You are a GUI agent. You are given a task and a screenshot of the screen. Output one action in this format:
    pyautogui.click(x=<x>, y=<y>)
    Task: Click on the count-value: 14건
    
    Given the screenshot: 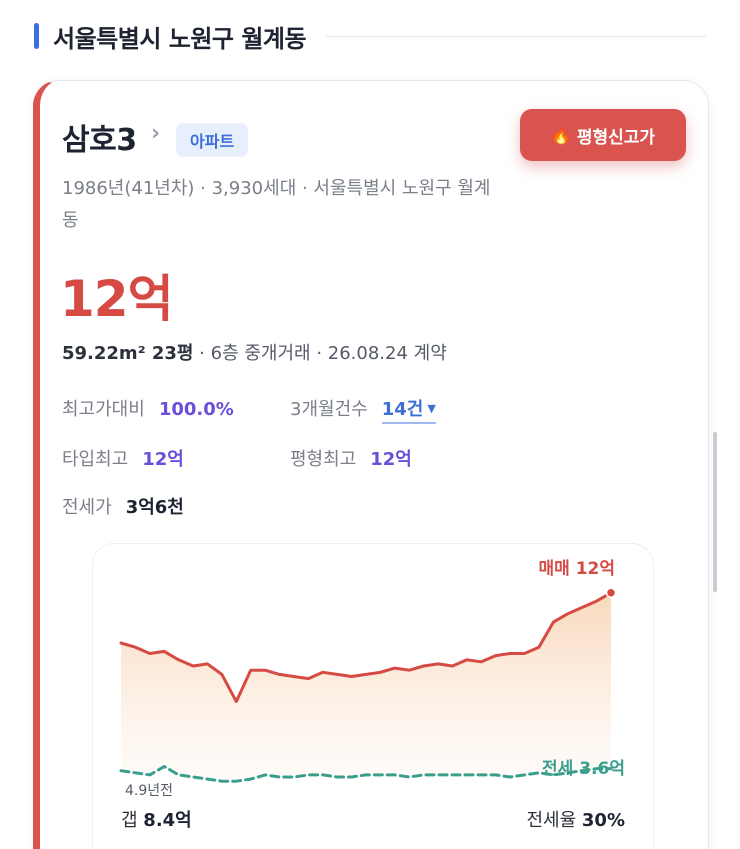 What is the action you would take?
    pyautogui.click(x=403, y=409)
    